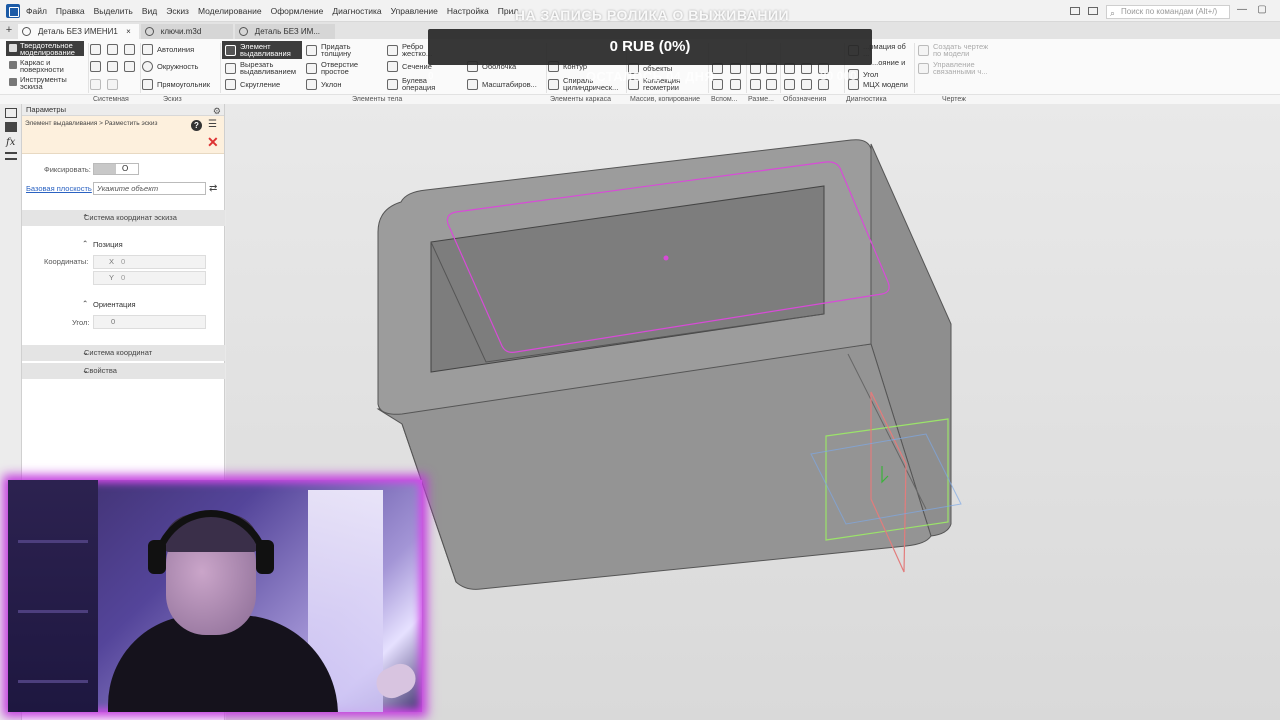 This screenshot has width=1280, height=720. What do you see at coordinates (113, 321) in the screenshot?
I see `angle-value: 0` at bounding box center [113, 321].